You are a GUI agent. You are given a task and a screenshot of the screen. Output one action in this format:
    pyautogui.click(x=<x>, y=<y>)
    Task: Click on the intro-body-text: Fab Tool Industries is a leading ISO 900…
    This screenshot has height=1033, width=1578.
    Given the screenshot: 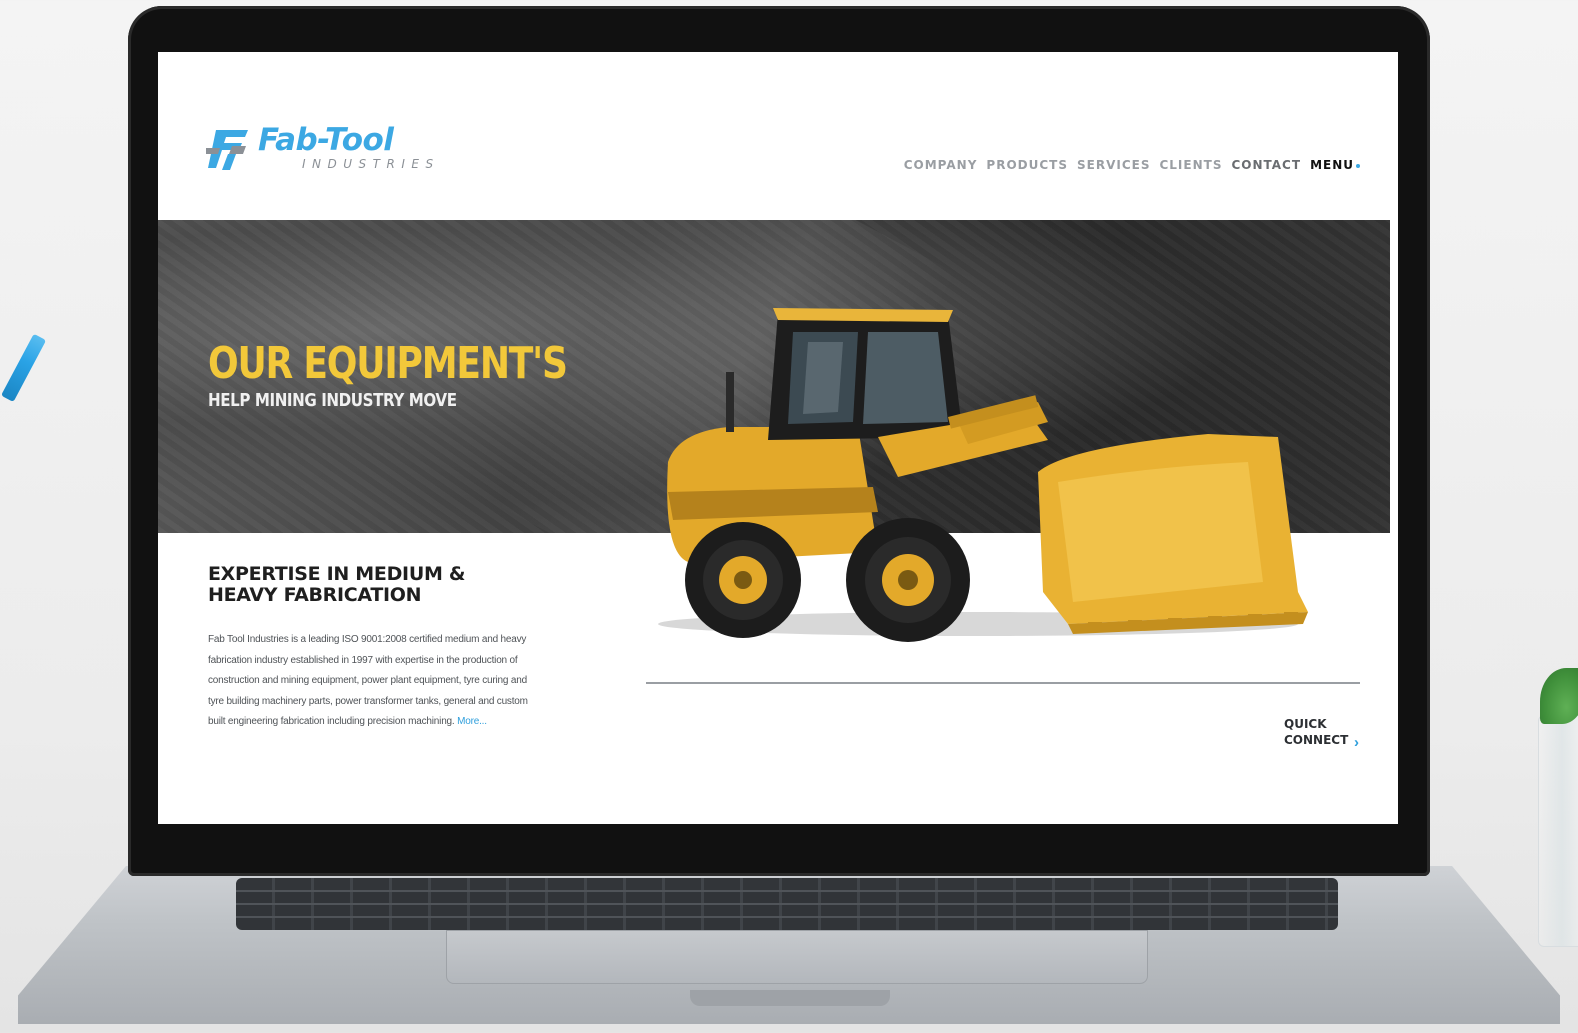 What is the action you would take?
    pyautogui.click(x=368, y=680)
    